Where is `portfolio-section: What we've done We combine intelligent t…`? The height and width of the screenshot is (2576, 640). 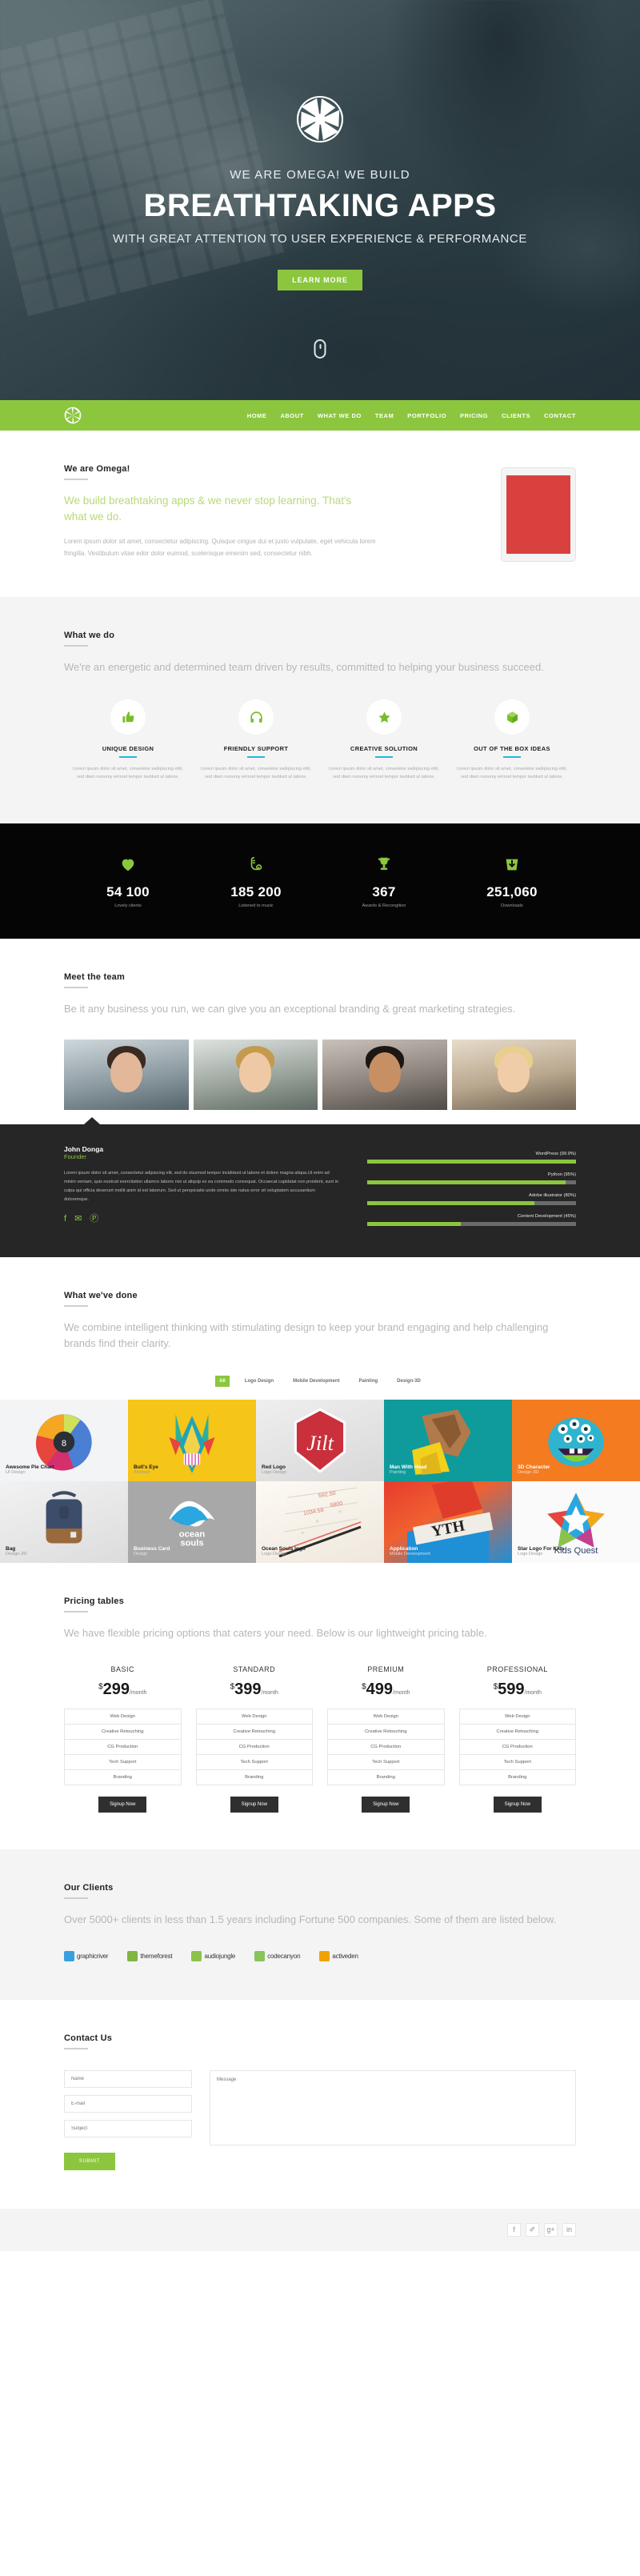
portfolio-section: What we've done We combine intelligent t… is located at coordinates (320, 1410).